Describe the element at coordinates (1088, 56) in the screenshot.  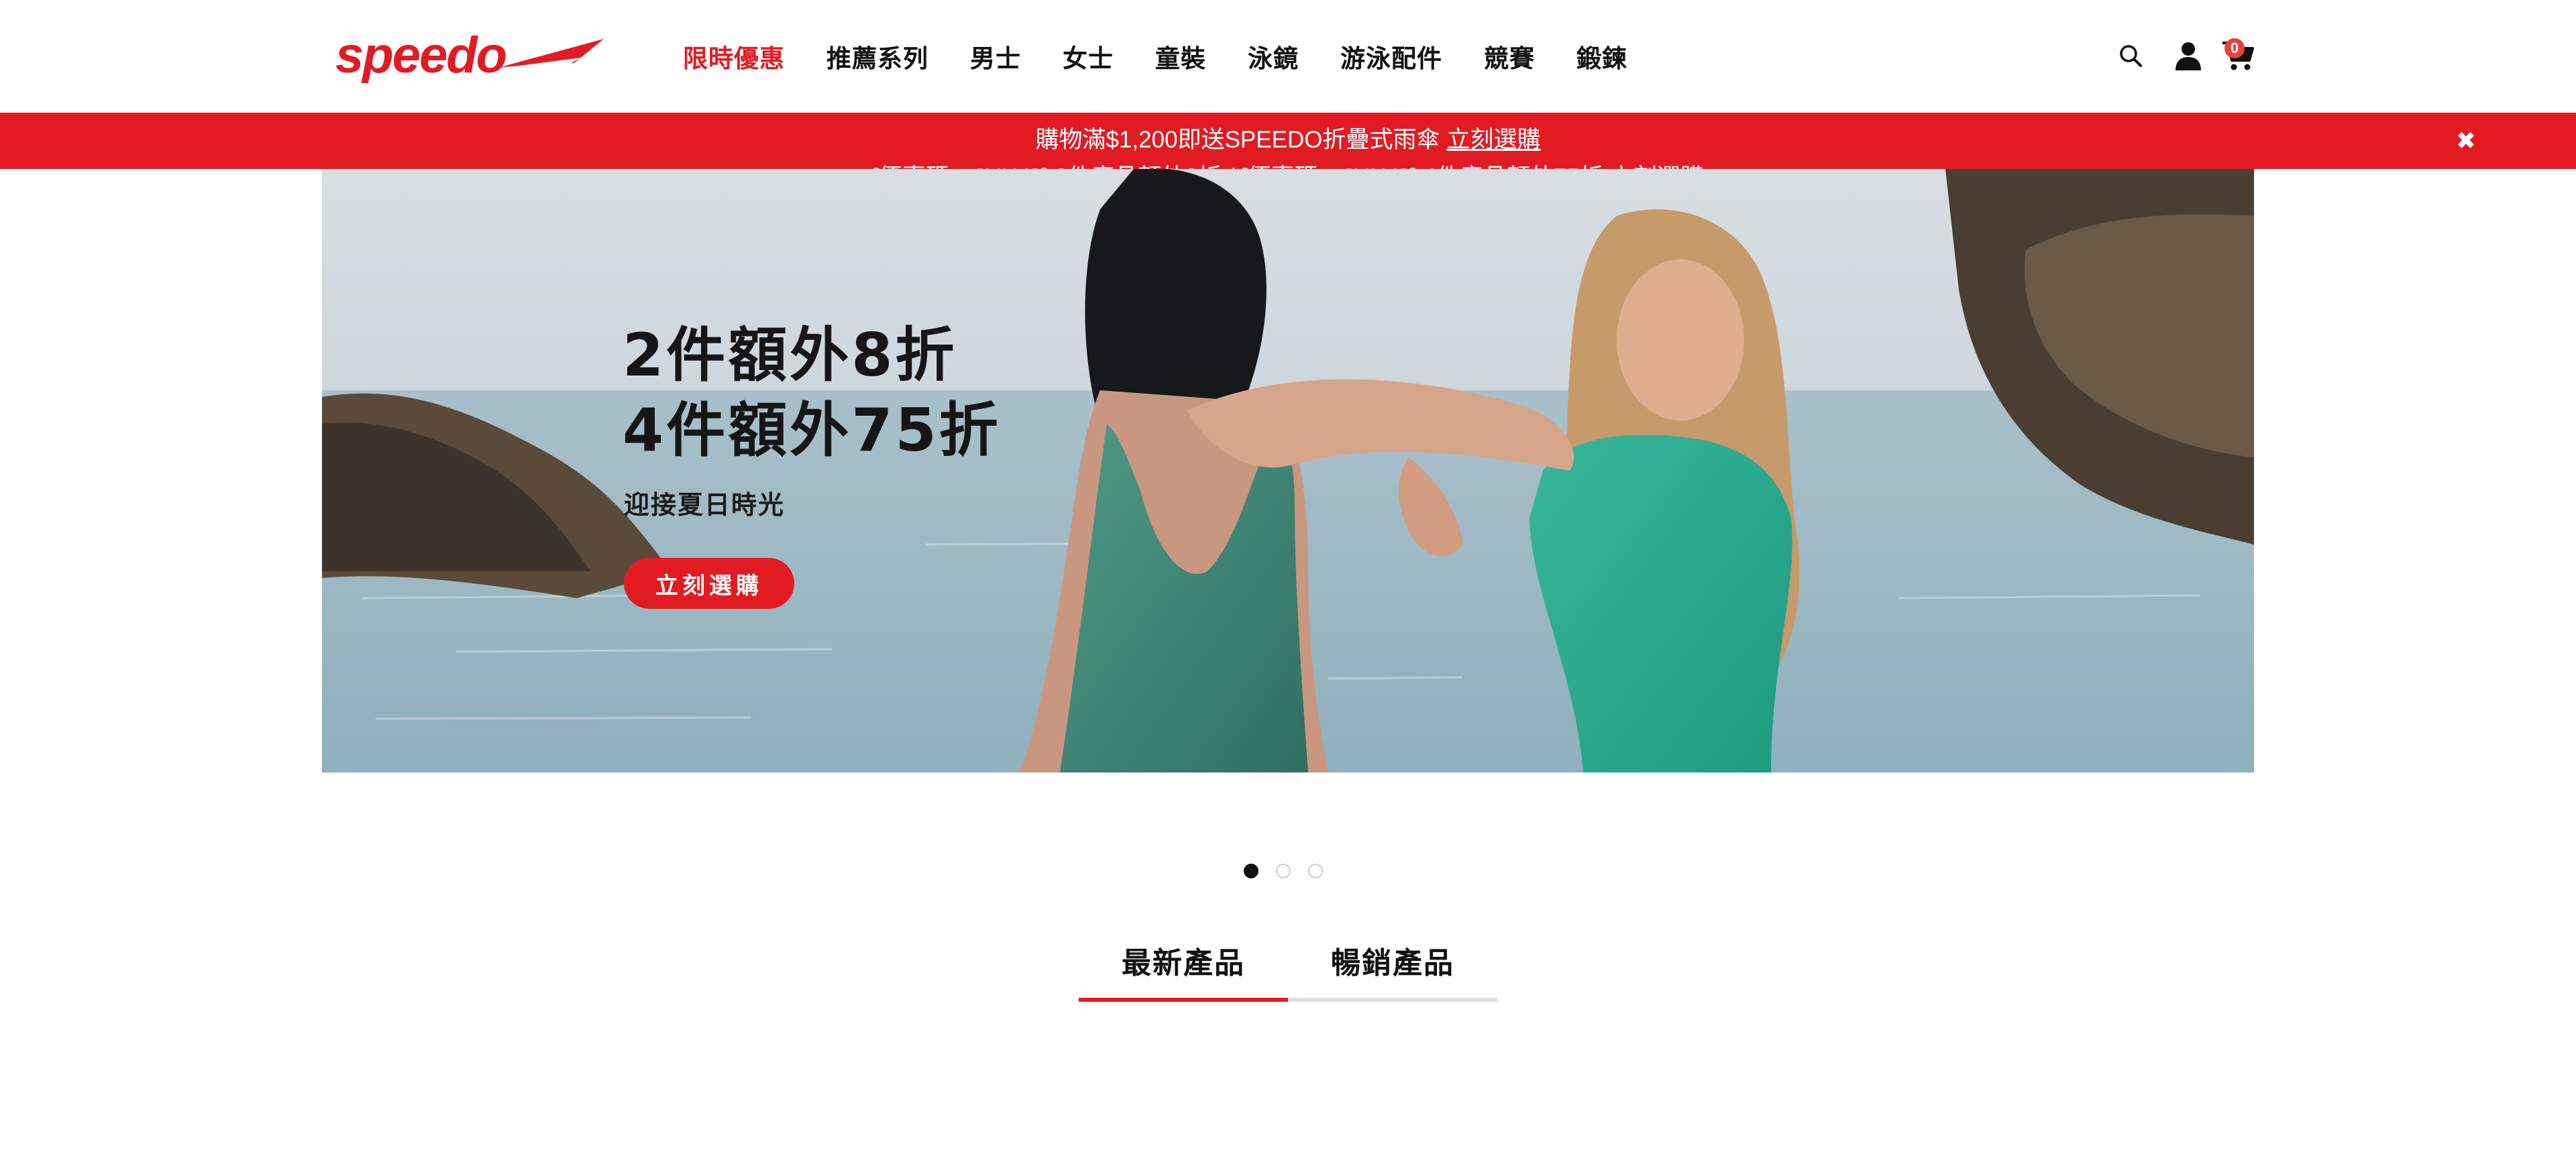
I see `nav-item-women: 女士` at that location.